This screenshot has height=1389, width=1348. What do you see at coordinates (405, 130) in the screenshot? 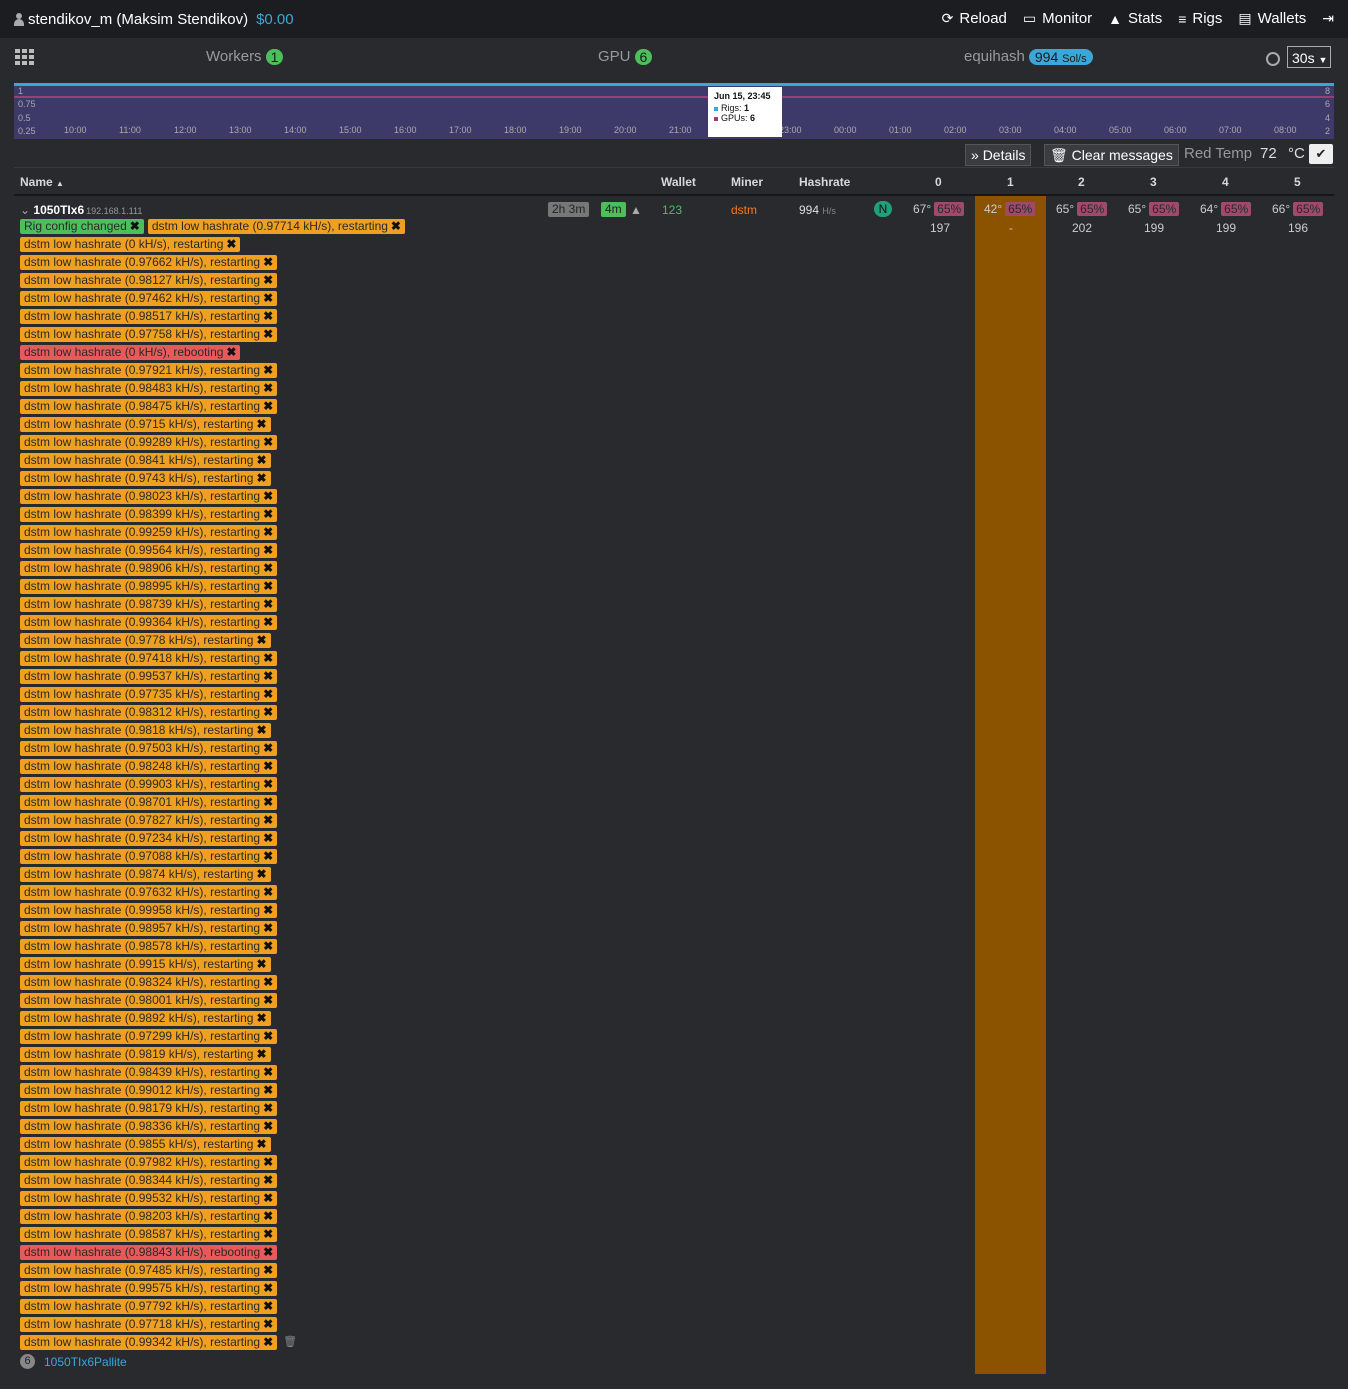
I see `x-tick: 16:00` at bounding box center [405, 130].